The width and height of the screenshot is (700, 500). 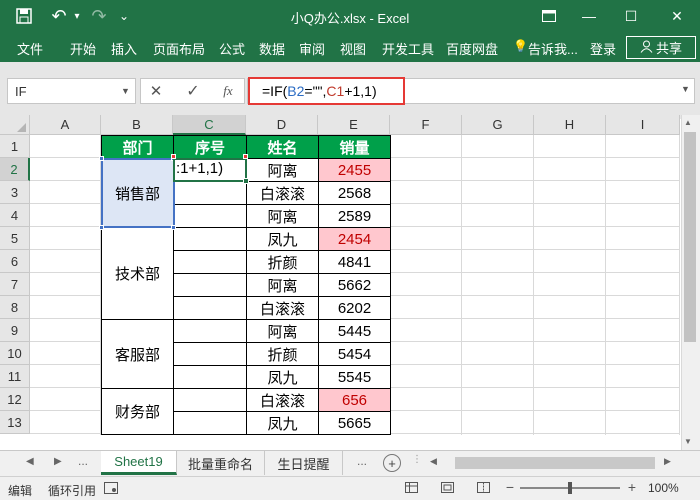 What do you see at coordinates (354, 400) in the screenshot?
I see `sales-cell: 656` at bounding box center [354, 400].